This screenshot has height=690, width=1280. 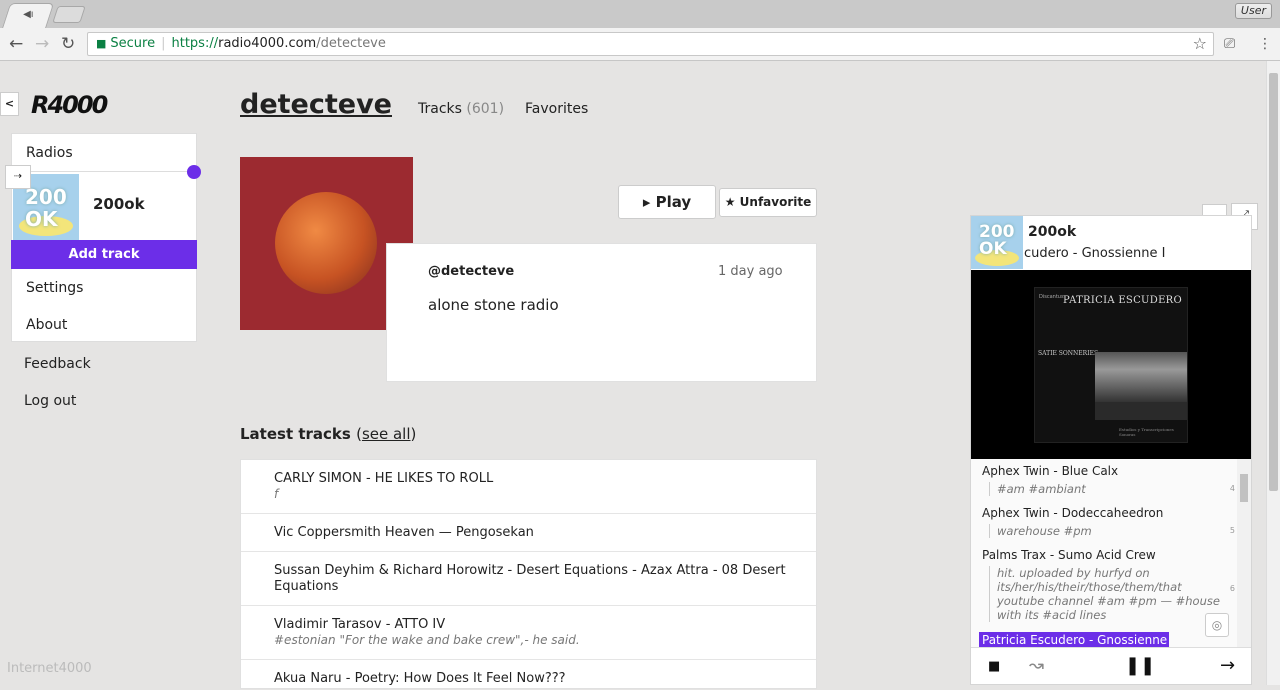 I want to click on sidebar-item-settings: Settings, so click(x=54, y=288).